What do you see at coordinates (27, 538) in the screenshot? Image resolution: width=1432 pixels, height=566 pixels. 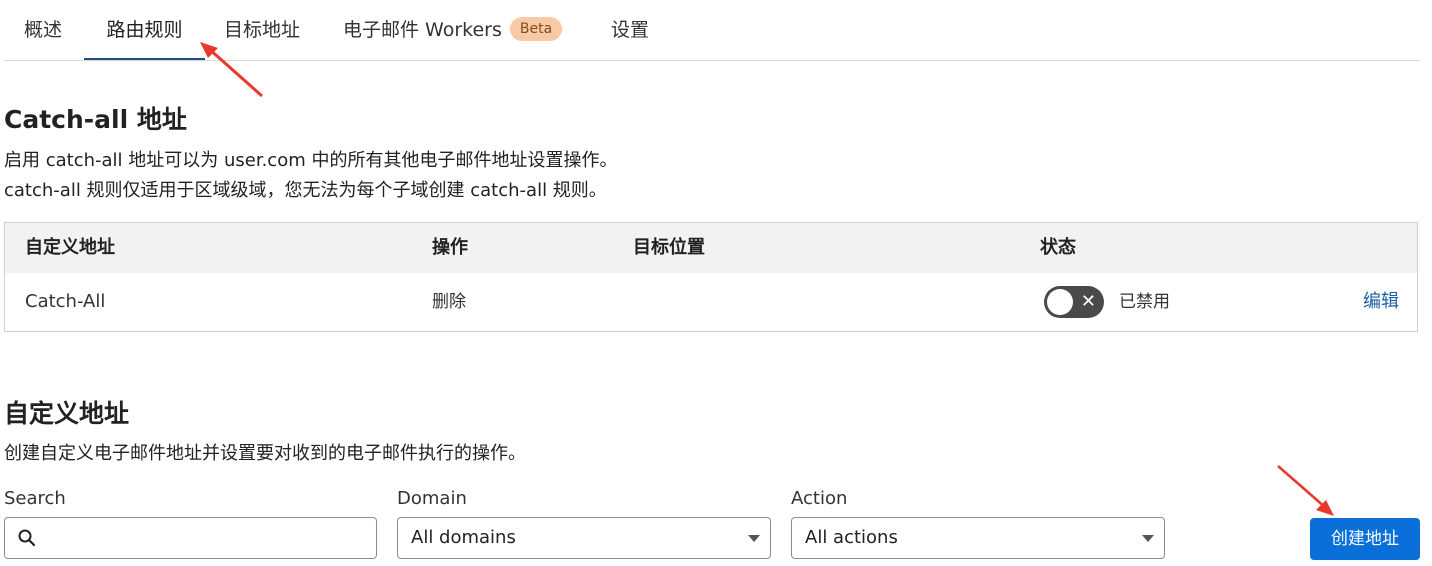 I see `search-icon` at bounding box center [27, 538].